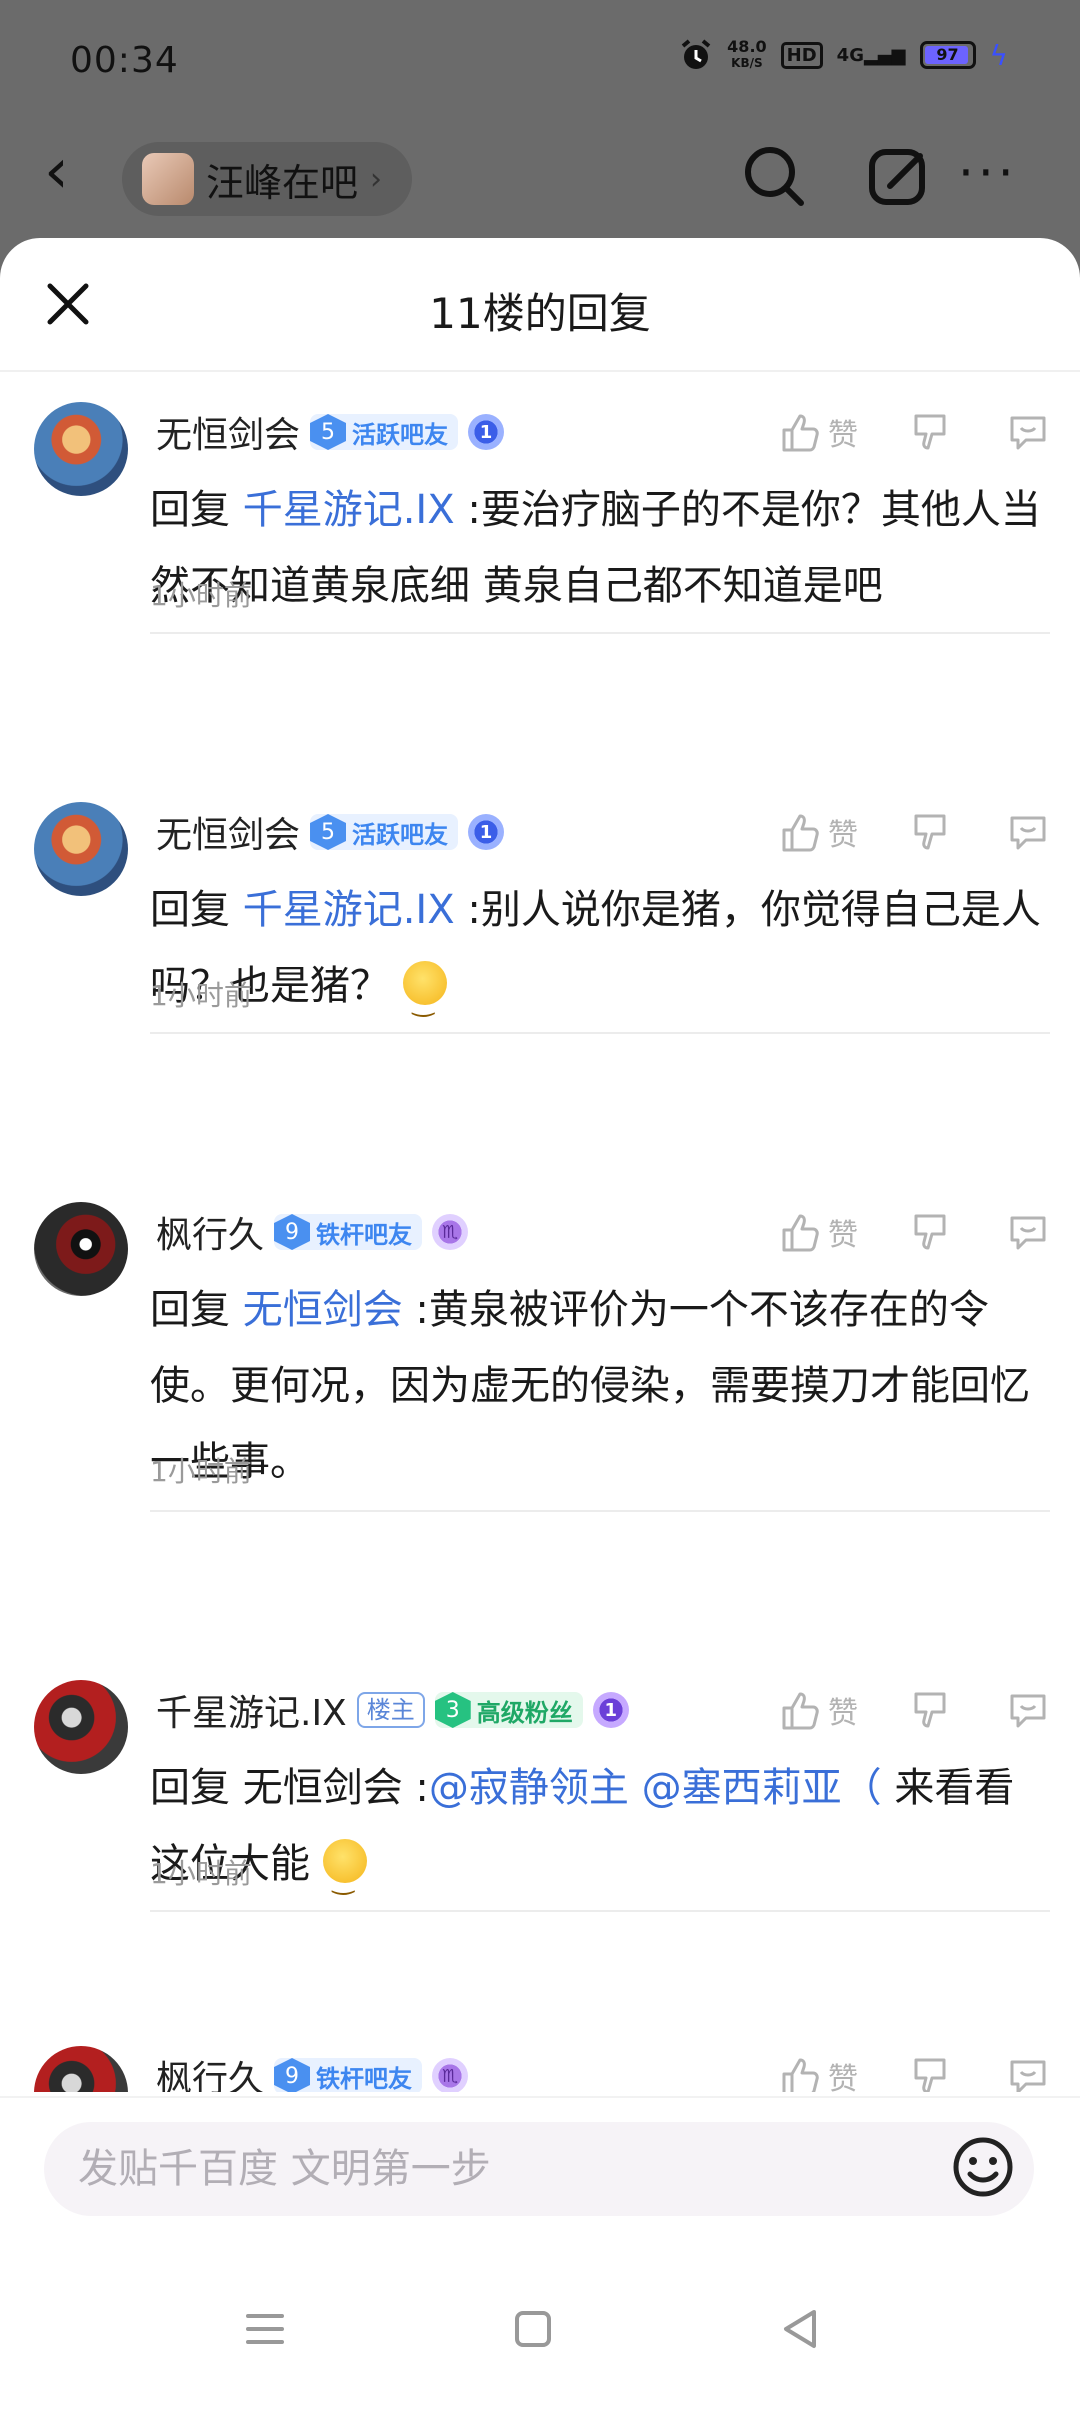 The image size is (1080, 2412). What do you see at coordinates (533, 2329) in the screenshot?
I see `home-icon` at bounding box center [533, 2329].